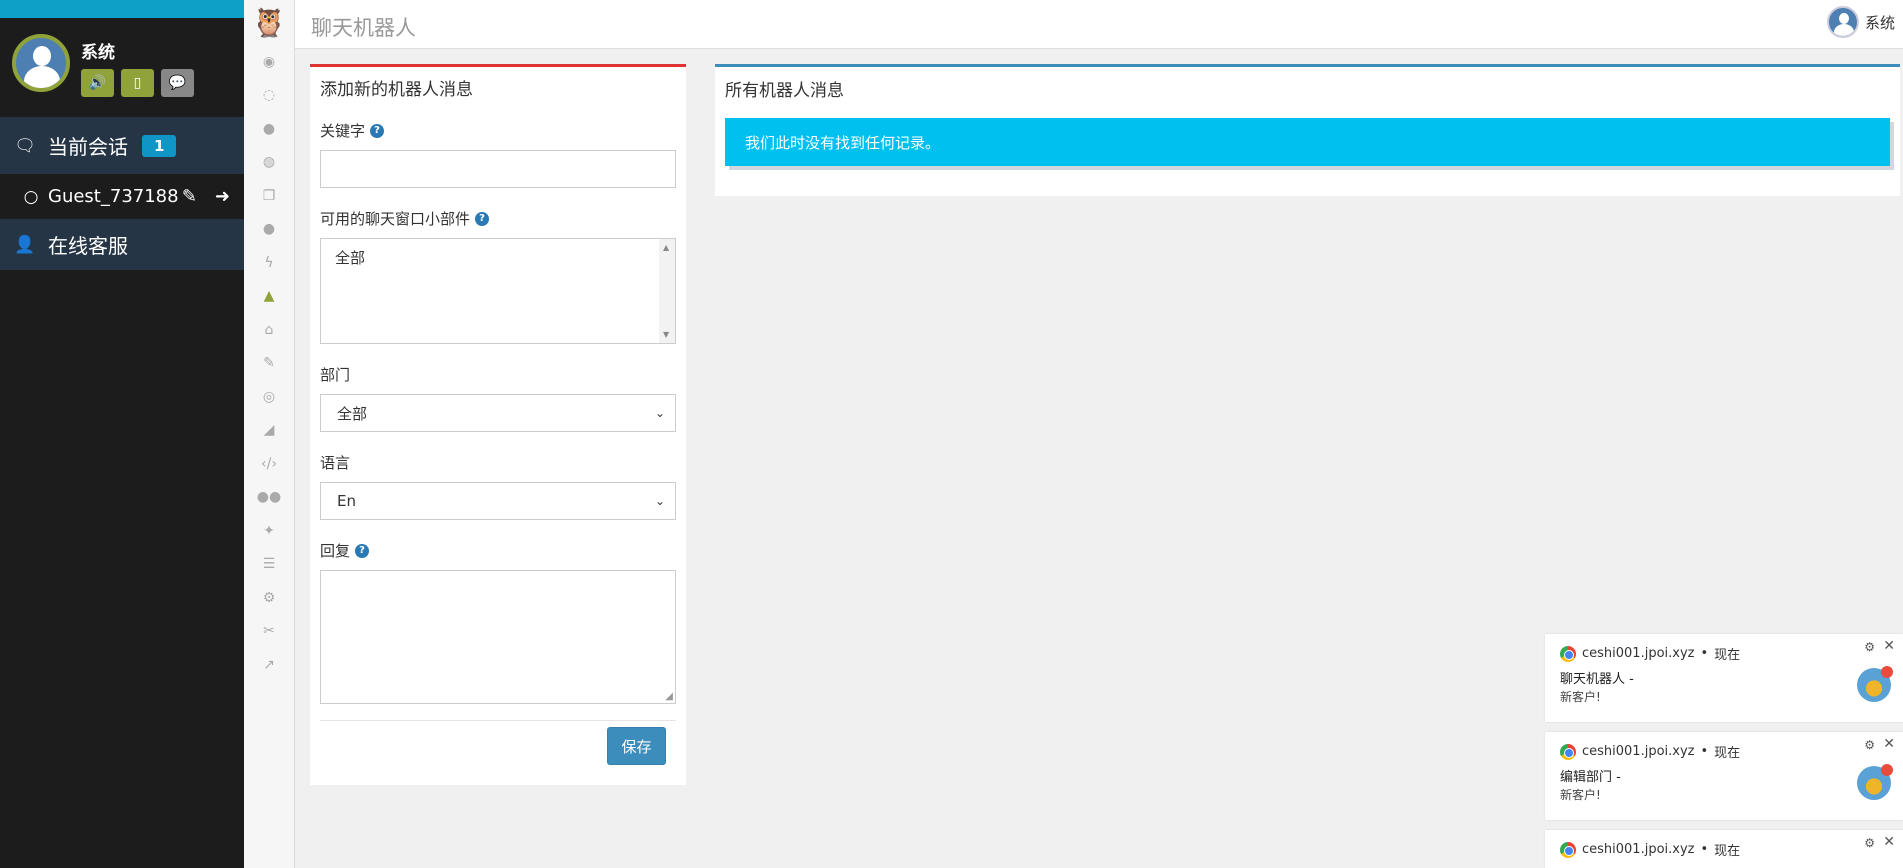 This screenshot has height=868, width=1903. I want to click on guest-name: Guest_737188, so click(113, 196).